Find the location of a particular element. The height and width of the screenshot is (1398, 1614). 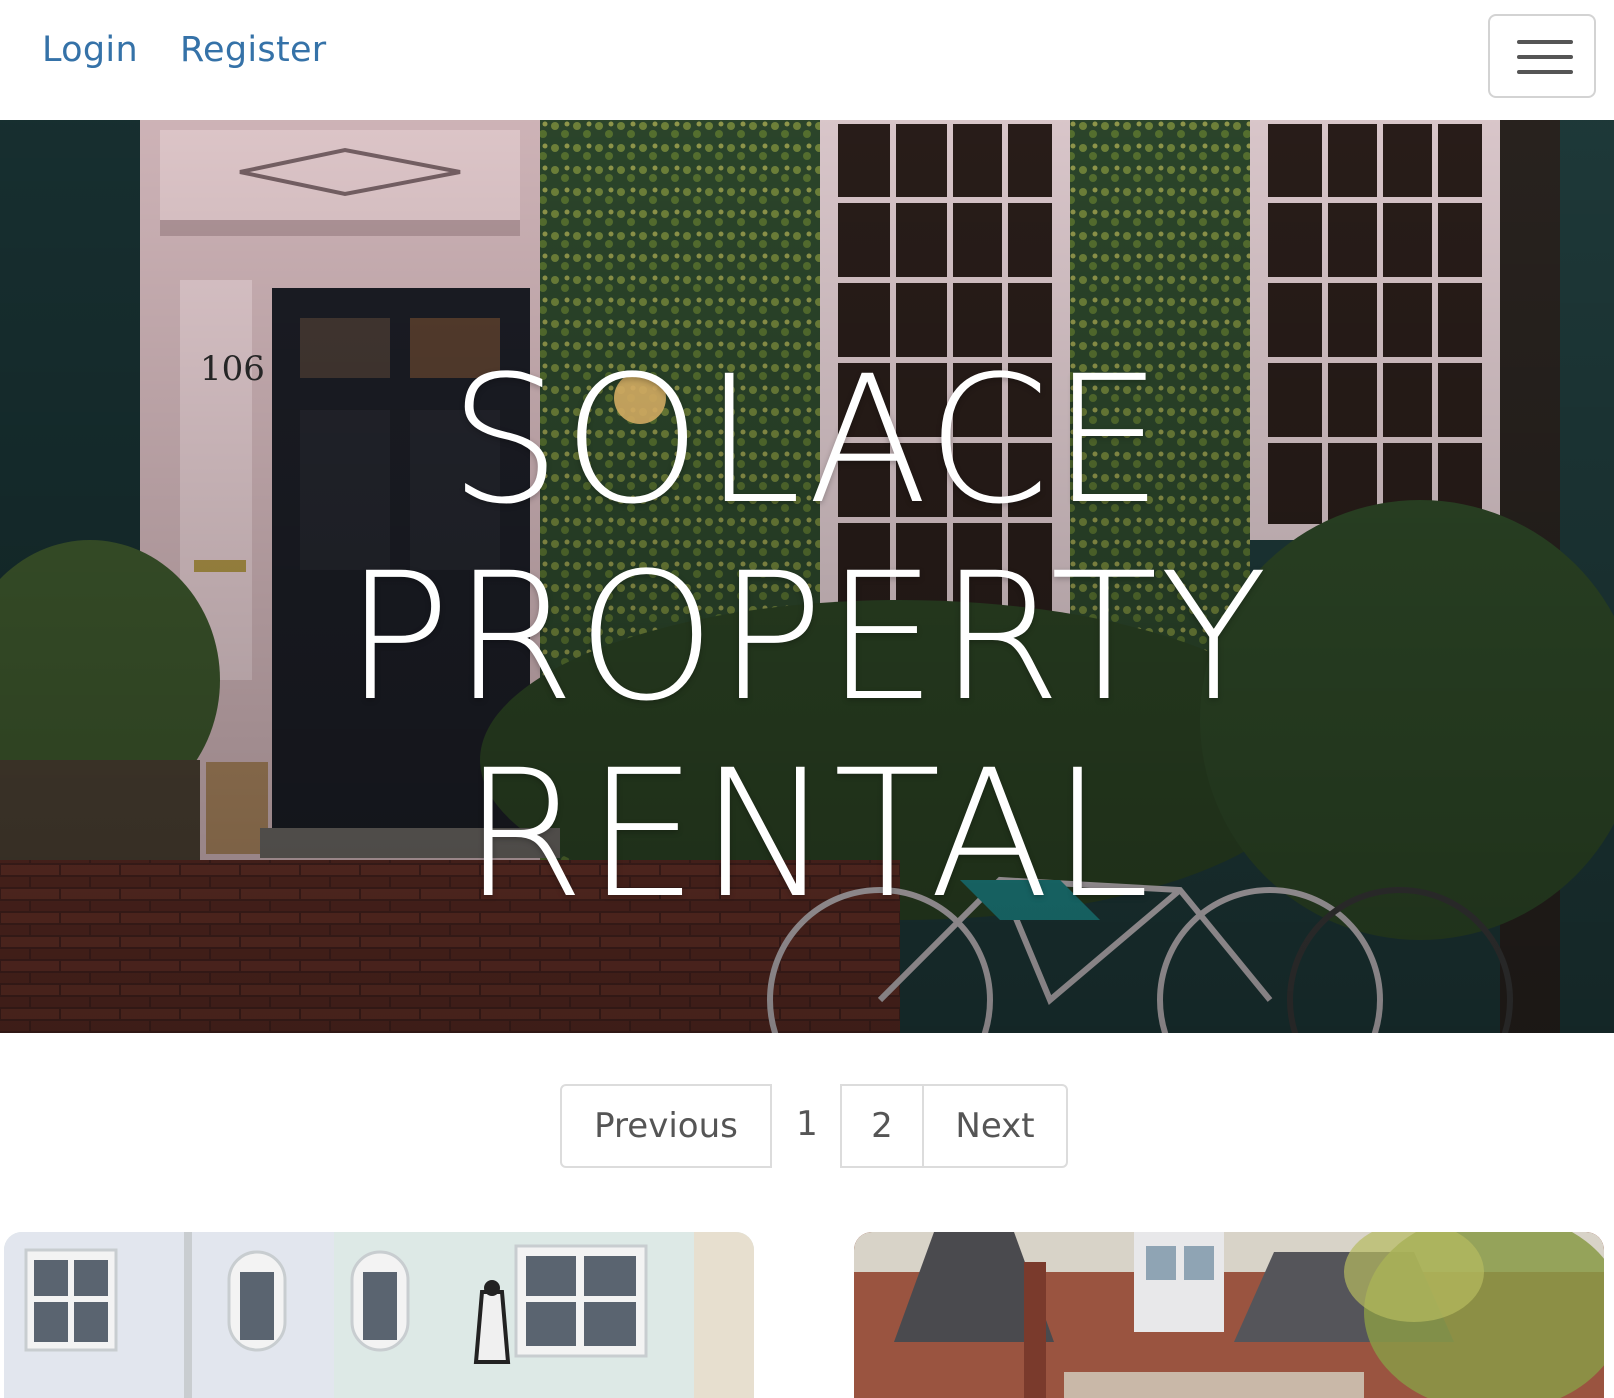

hero-title-line-3: RENTAL is located at coordinates (807, 834).